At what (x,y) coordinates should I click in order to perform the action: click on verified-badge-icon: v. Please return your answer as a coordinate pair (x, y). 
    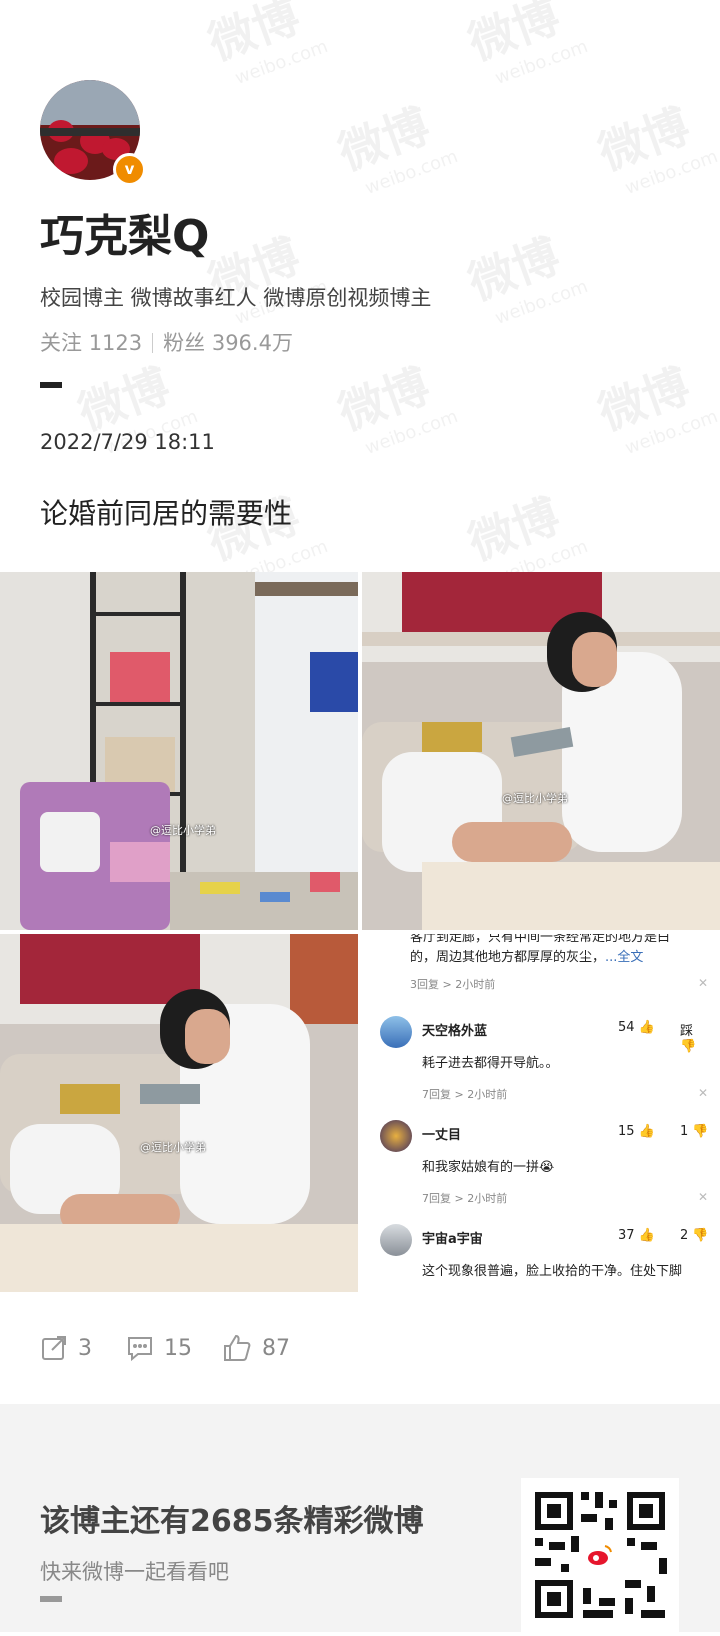
    Looking at the image, I should click on (129, 169).